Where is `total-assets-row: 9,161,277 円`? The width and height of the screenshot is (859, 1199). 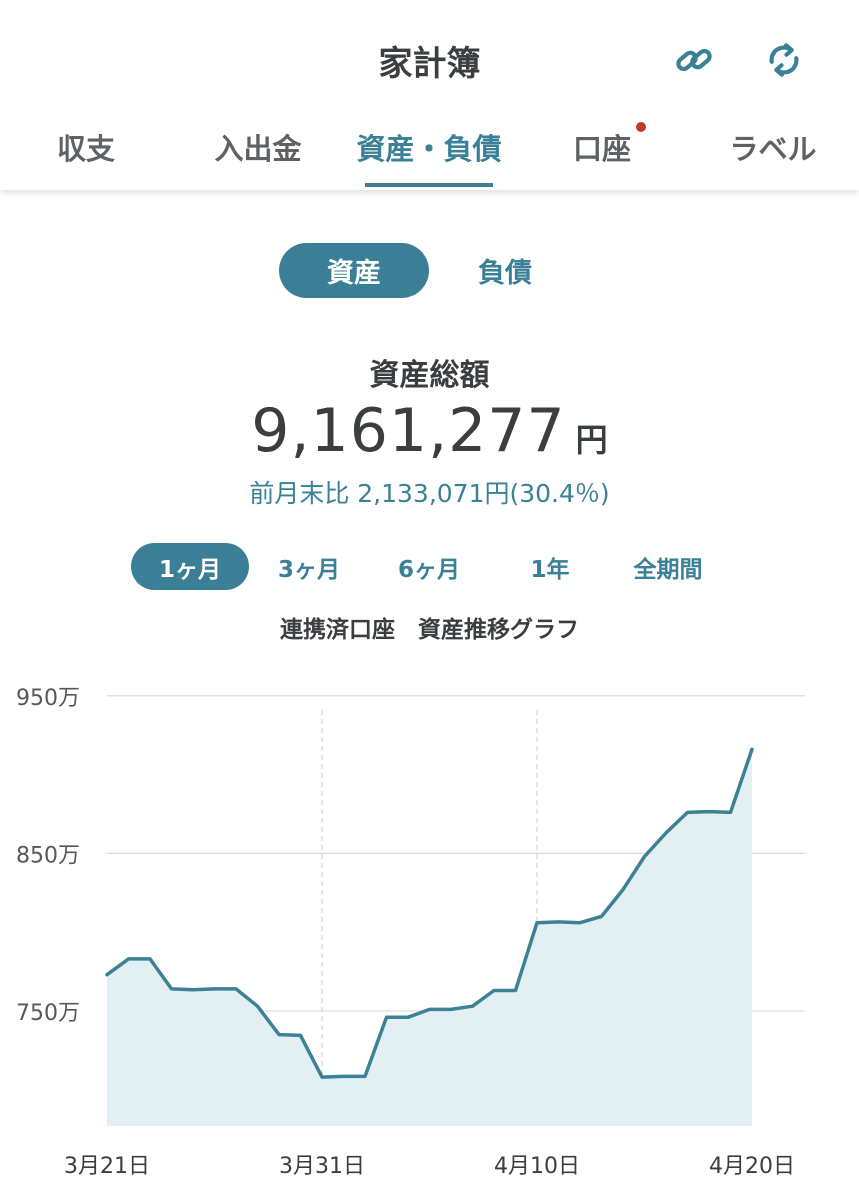 total-assets-row: 9,161,277 円 is located at coordinates (429, 431).